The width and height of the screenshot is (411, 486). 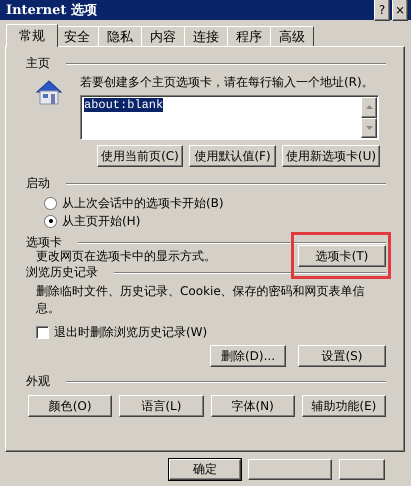 What do you see at coordinates (140, 156) in the screenshot?
I see `dialog-button: 使用当前页(C)` at bounding box center [140, 156].